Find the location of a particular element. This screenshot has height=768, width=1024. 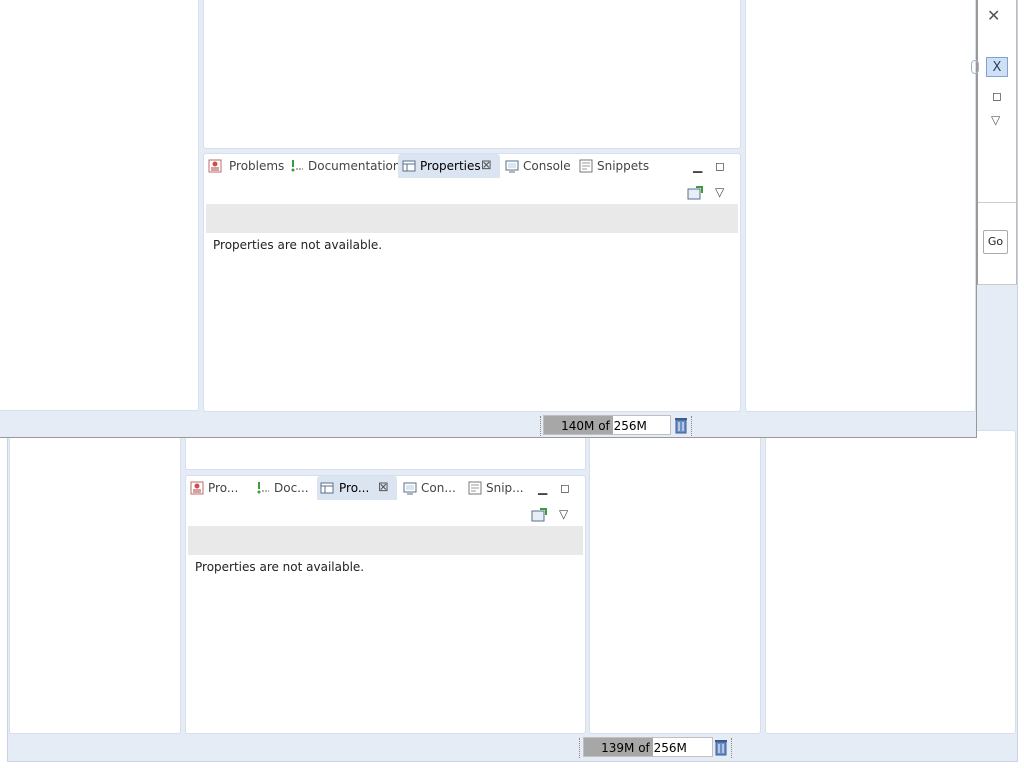

tab-label: Console is located at coordinates (547, 166).